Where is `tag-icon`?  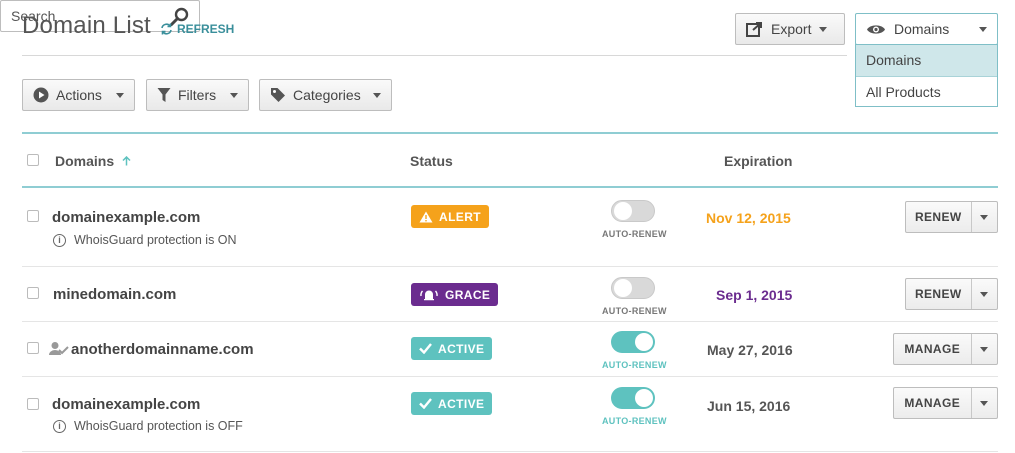
tag-icon is located at coordinates (278, 95).